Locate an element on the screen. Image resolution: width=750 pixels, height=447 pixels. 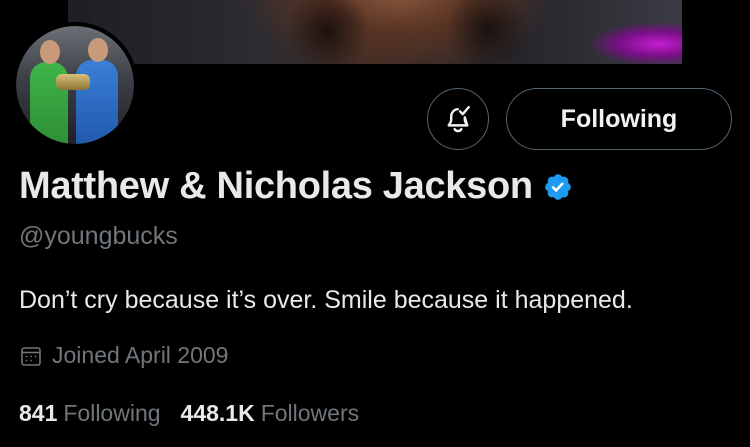
profile-banner is located at coordinates (375, 32).